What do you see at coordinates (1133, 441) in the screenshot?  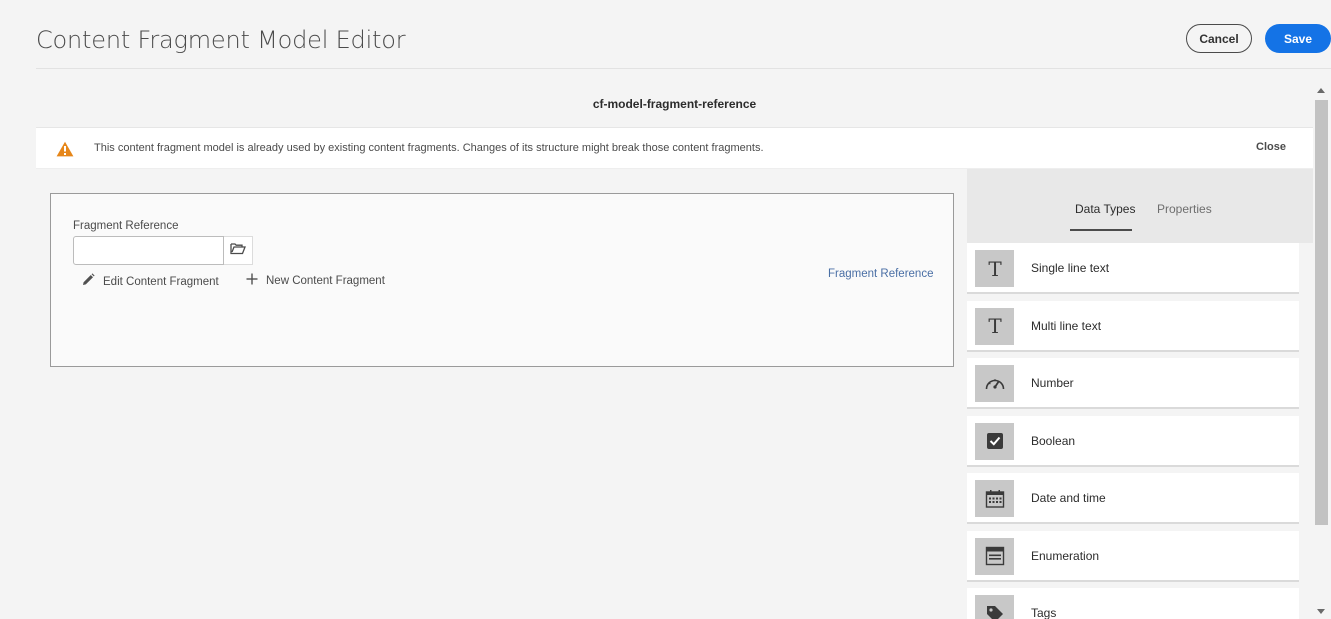 I see `data-type-boolean: Boolean` at bounding box center [1133, 441].